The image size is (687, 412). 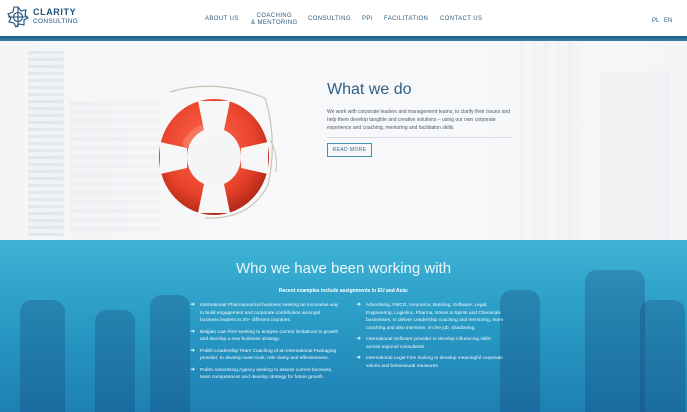 I want to click on lang-pl: PL, so click(x=655, y=21).